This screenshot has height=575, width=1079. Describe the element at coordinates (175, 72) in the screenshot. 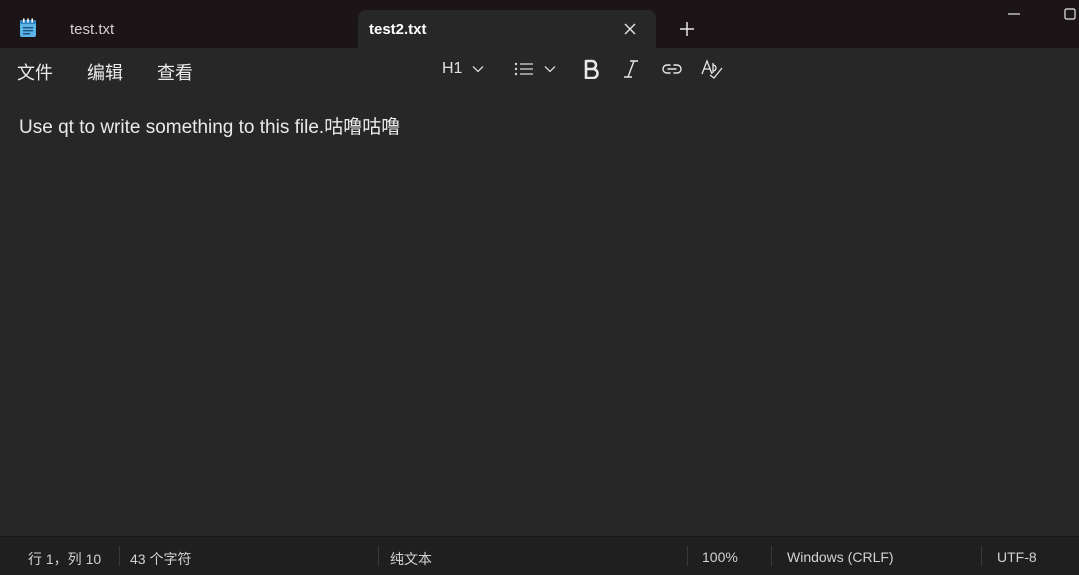

I see `menu-view: 查看` at that location.